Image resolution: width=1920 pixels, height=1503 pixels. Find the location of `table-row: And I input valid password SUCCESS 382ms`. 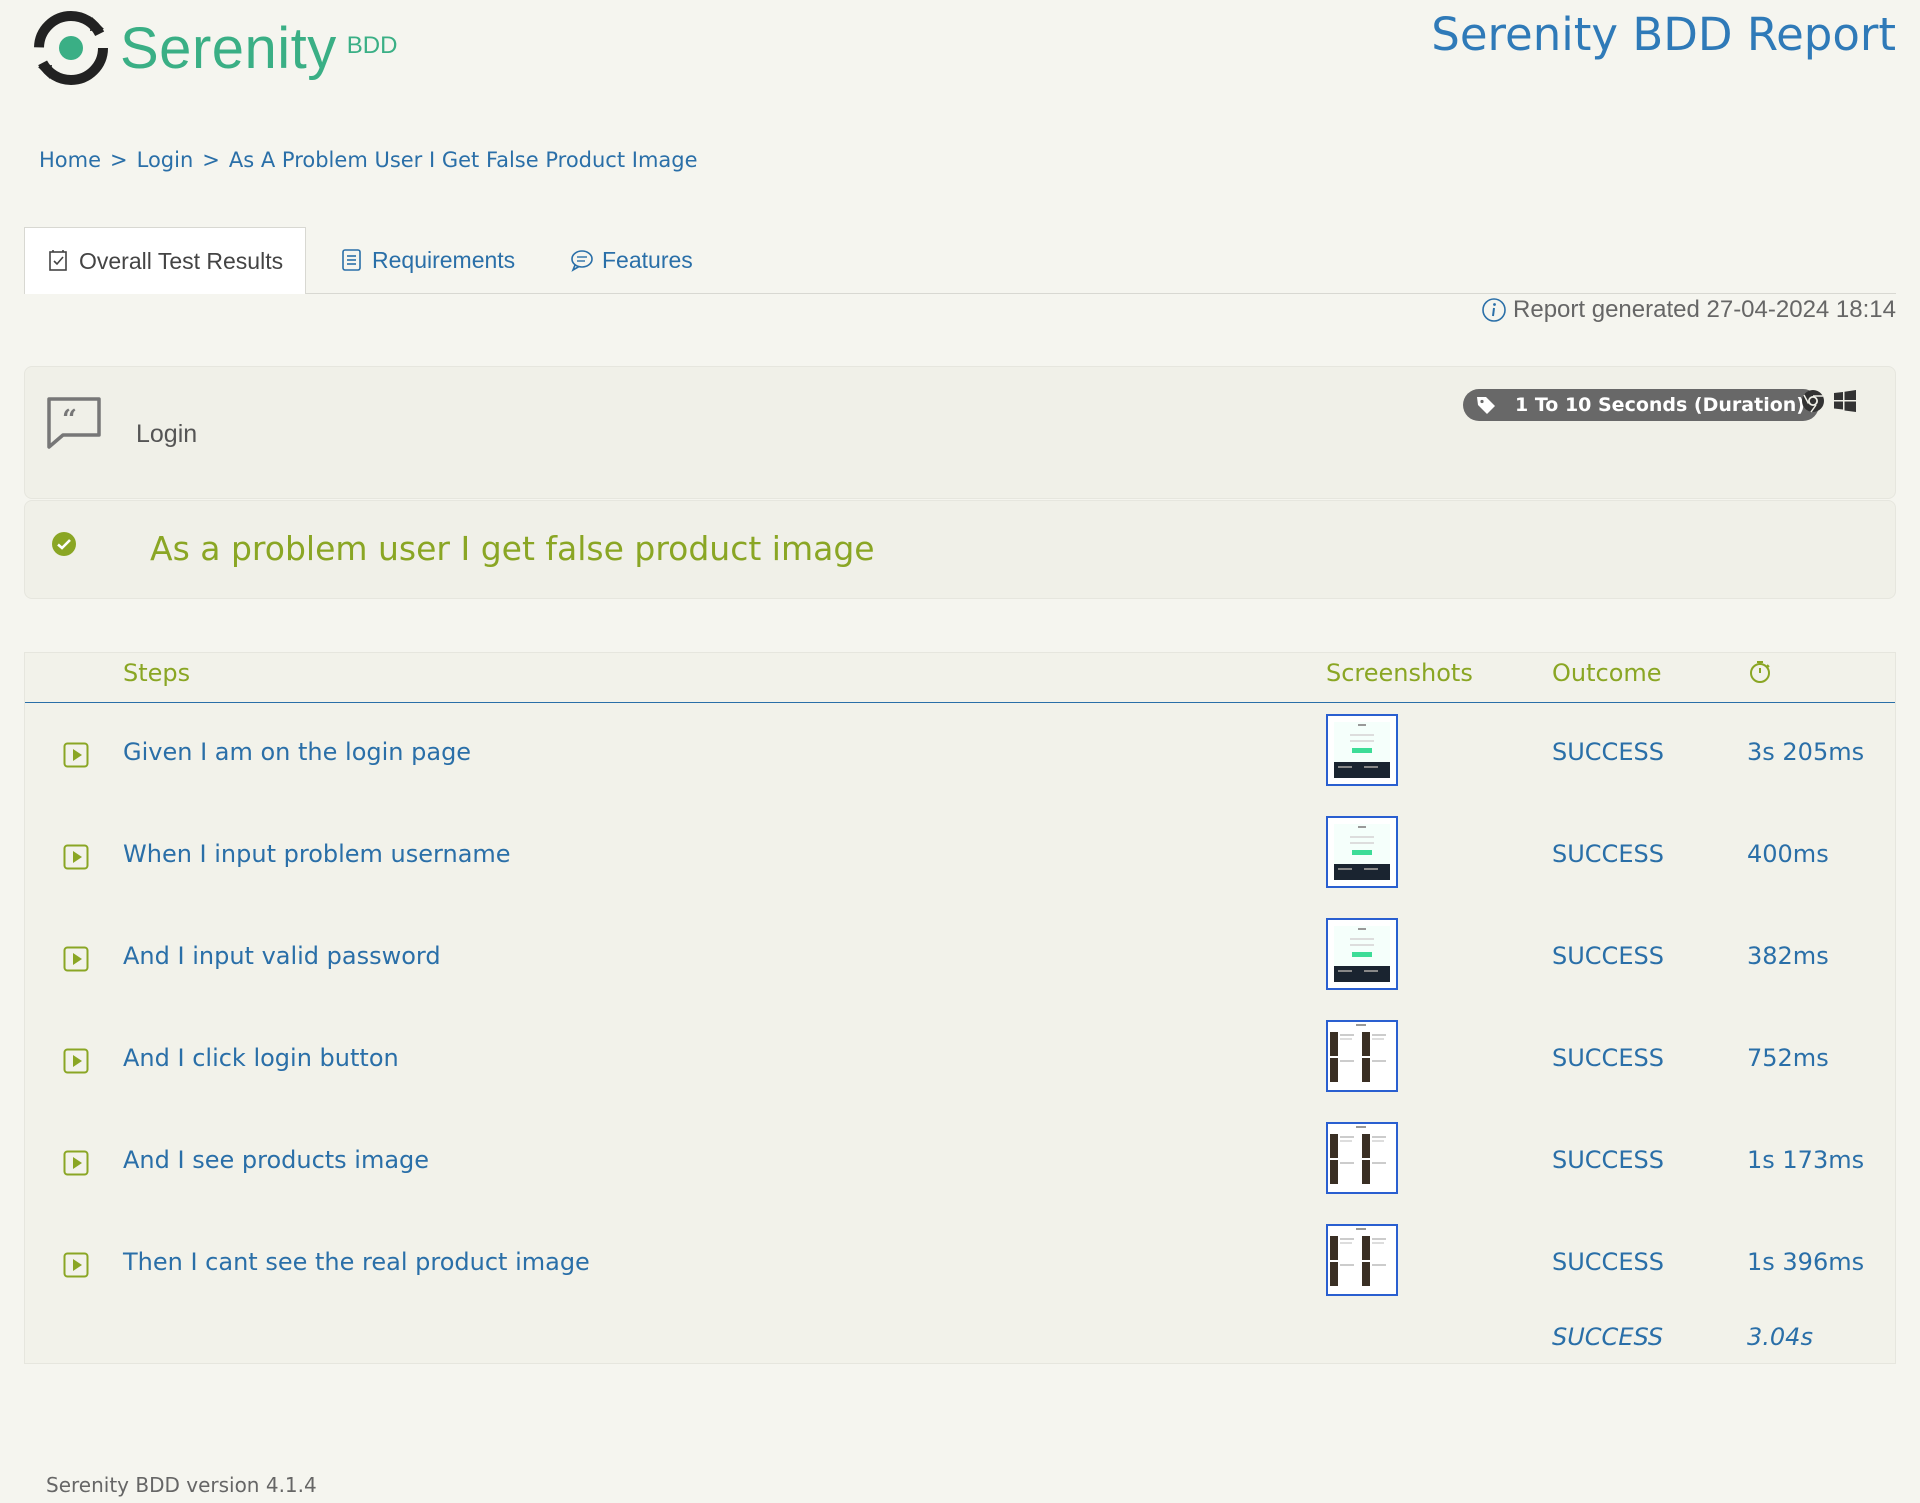

table-row: And I input valid password SUCCESS 382ms is located at coordinates (960, 962).